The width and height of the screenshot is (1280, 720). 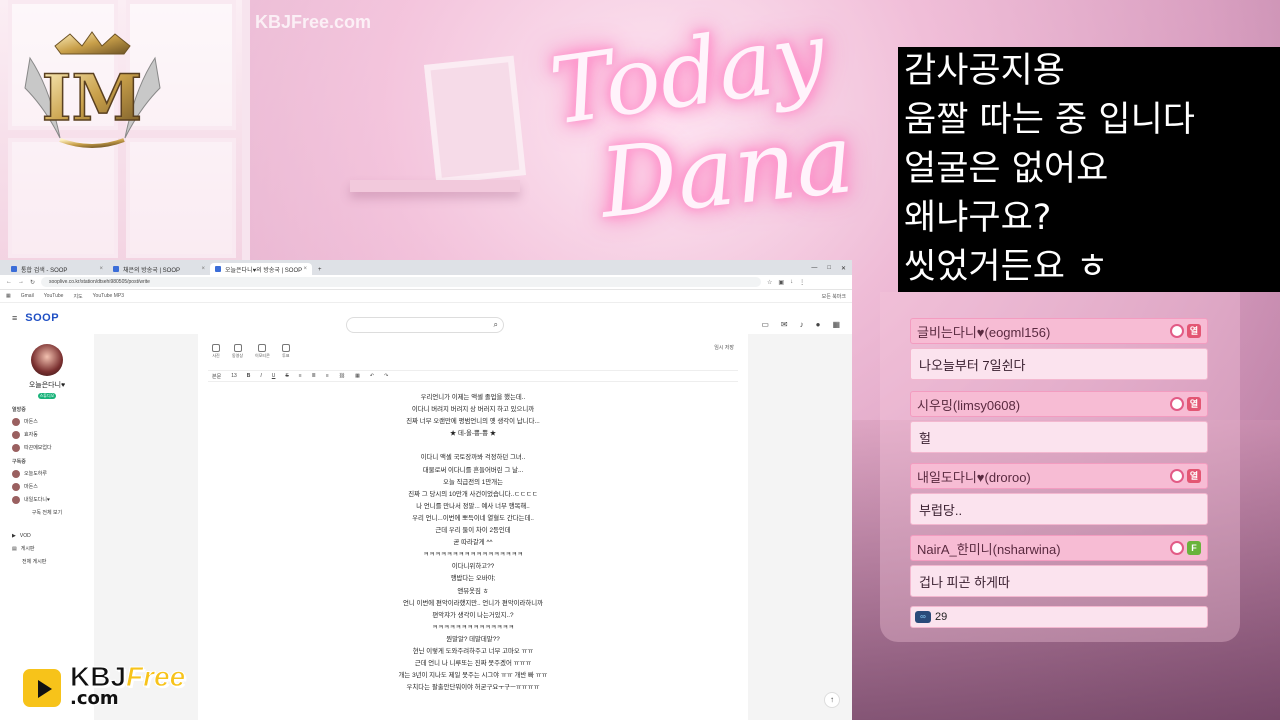 What do you see at coordinates (32, 282) in the screenshot?
I see `reload-icon: ↻` at bounding box center [32, 282].